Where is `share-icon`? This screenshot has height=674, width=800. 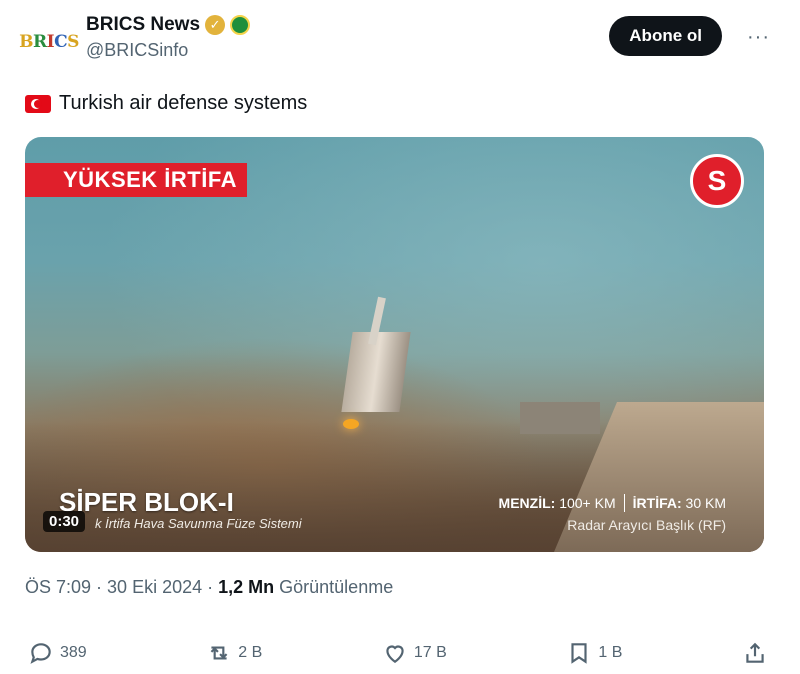
share-icon is located at coordinates (755, 652).